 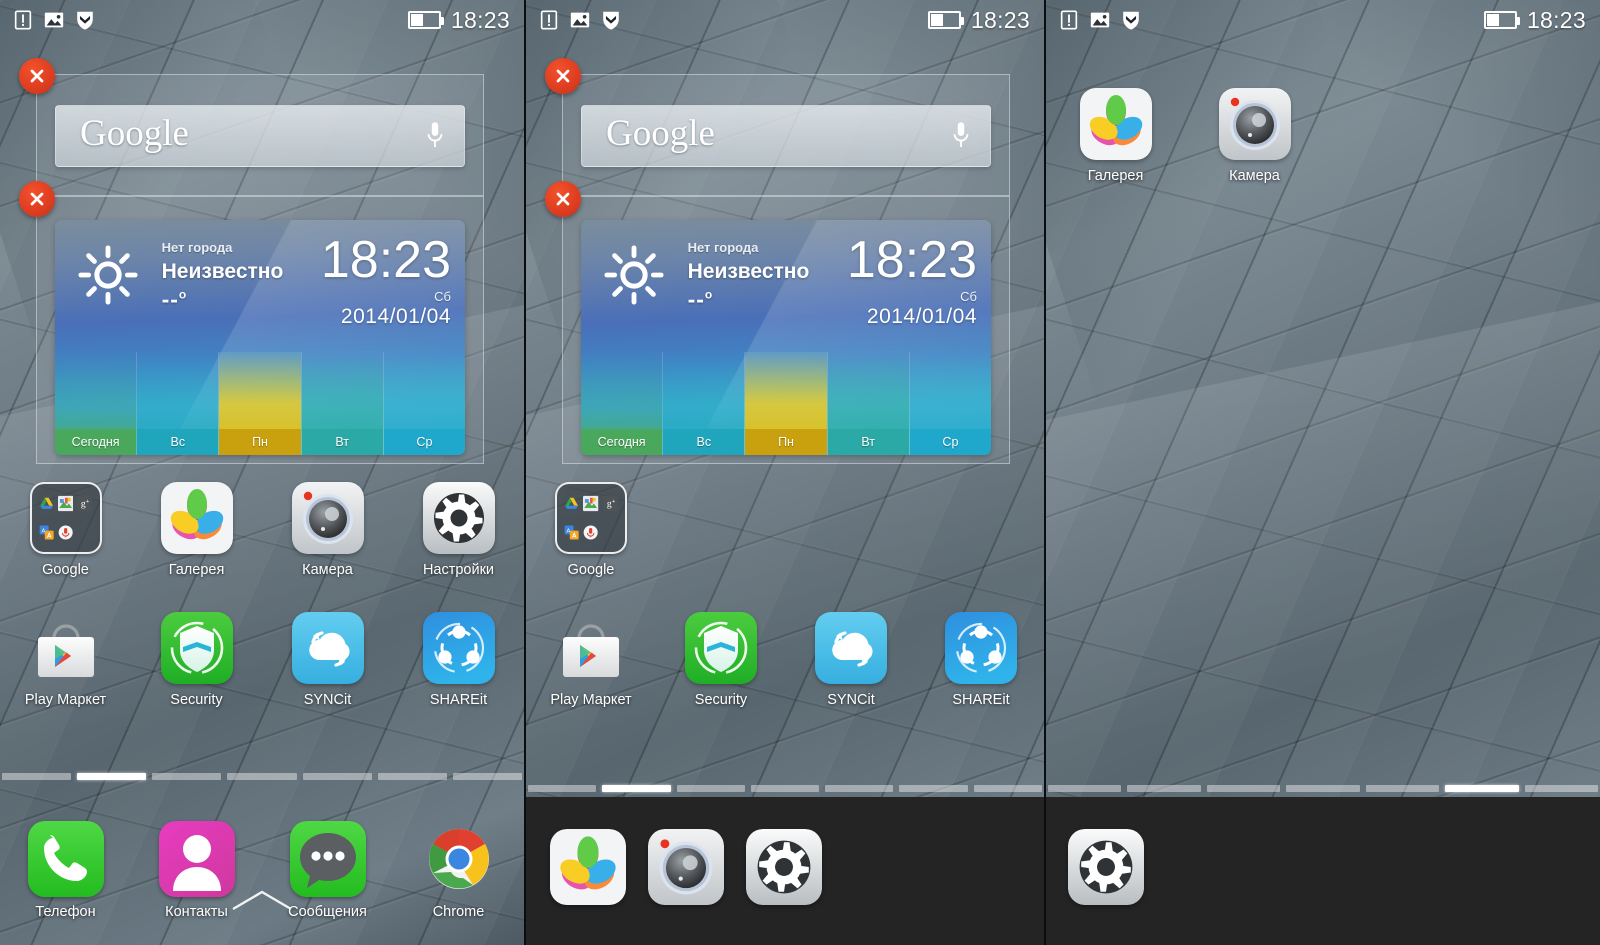 I want to click on close-x-icon, so click(x=563, y=199).